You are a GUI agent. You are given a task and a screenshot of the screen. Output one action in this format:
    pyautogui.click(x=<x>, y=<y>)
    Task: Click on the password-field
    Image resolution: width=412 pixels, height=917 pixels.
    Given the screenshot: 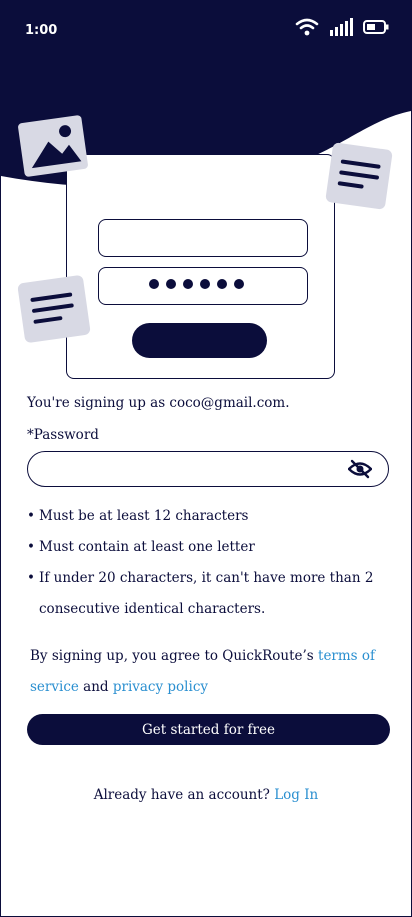 What is the action you would take?
    pyautogui.click(x=208, y=469)
    